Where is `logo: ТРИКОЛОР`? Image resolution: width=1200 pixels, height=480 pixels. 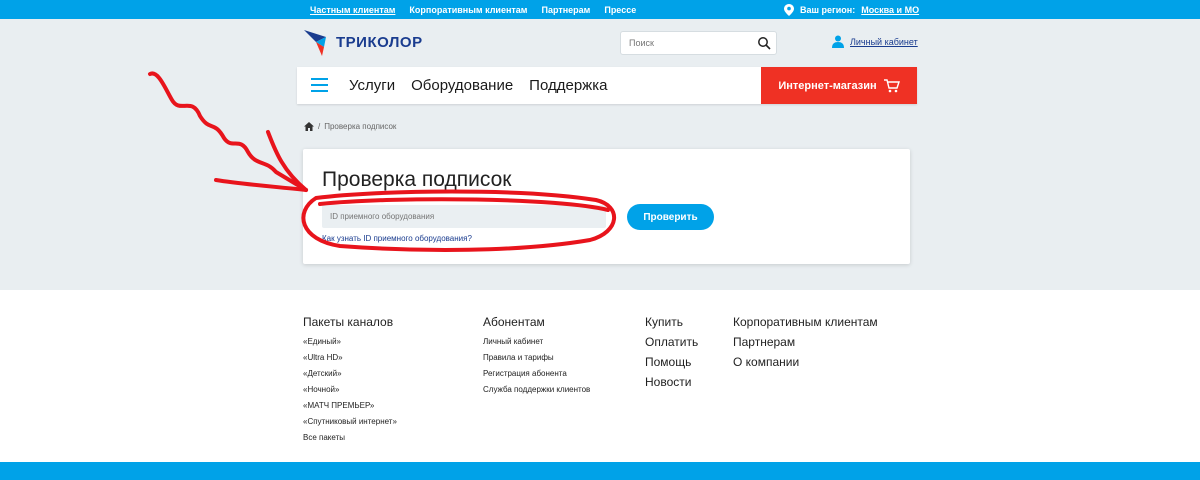 logo: ТРИКОЛОР is located at coordinates (363, 42).